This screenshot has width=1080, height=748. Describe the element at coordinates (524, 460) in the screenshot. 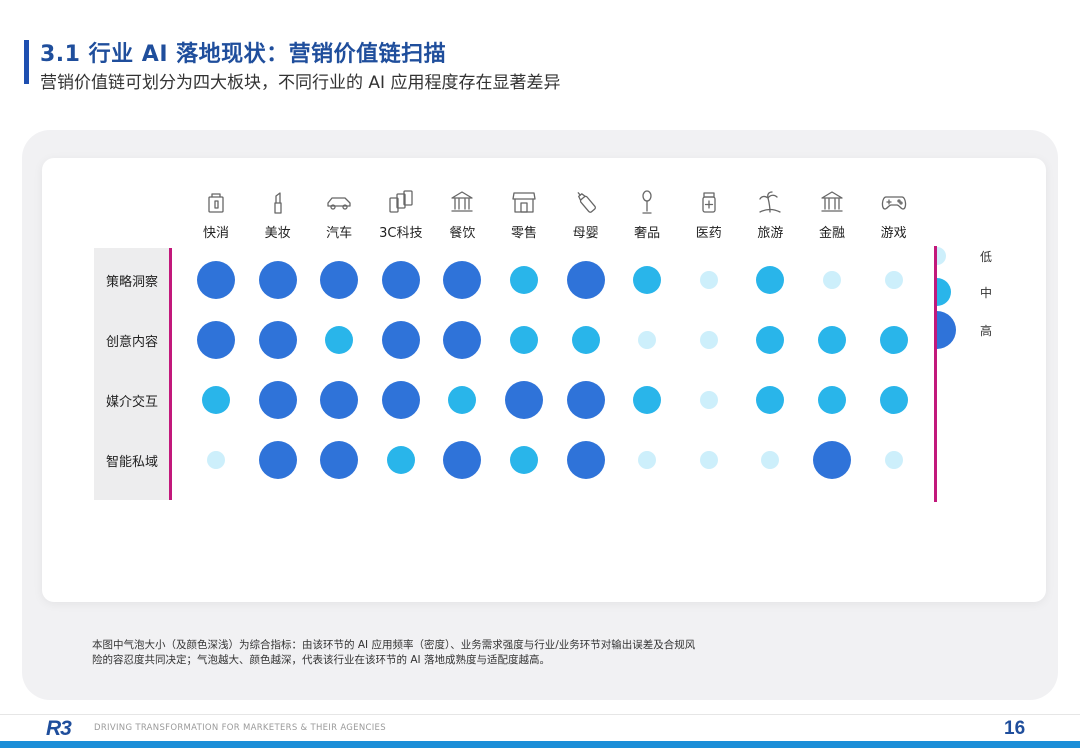

I see `bubble-智能私域-零售` at that location.